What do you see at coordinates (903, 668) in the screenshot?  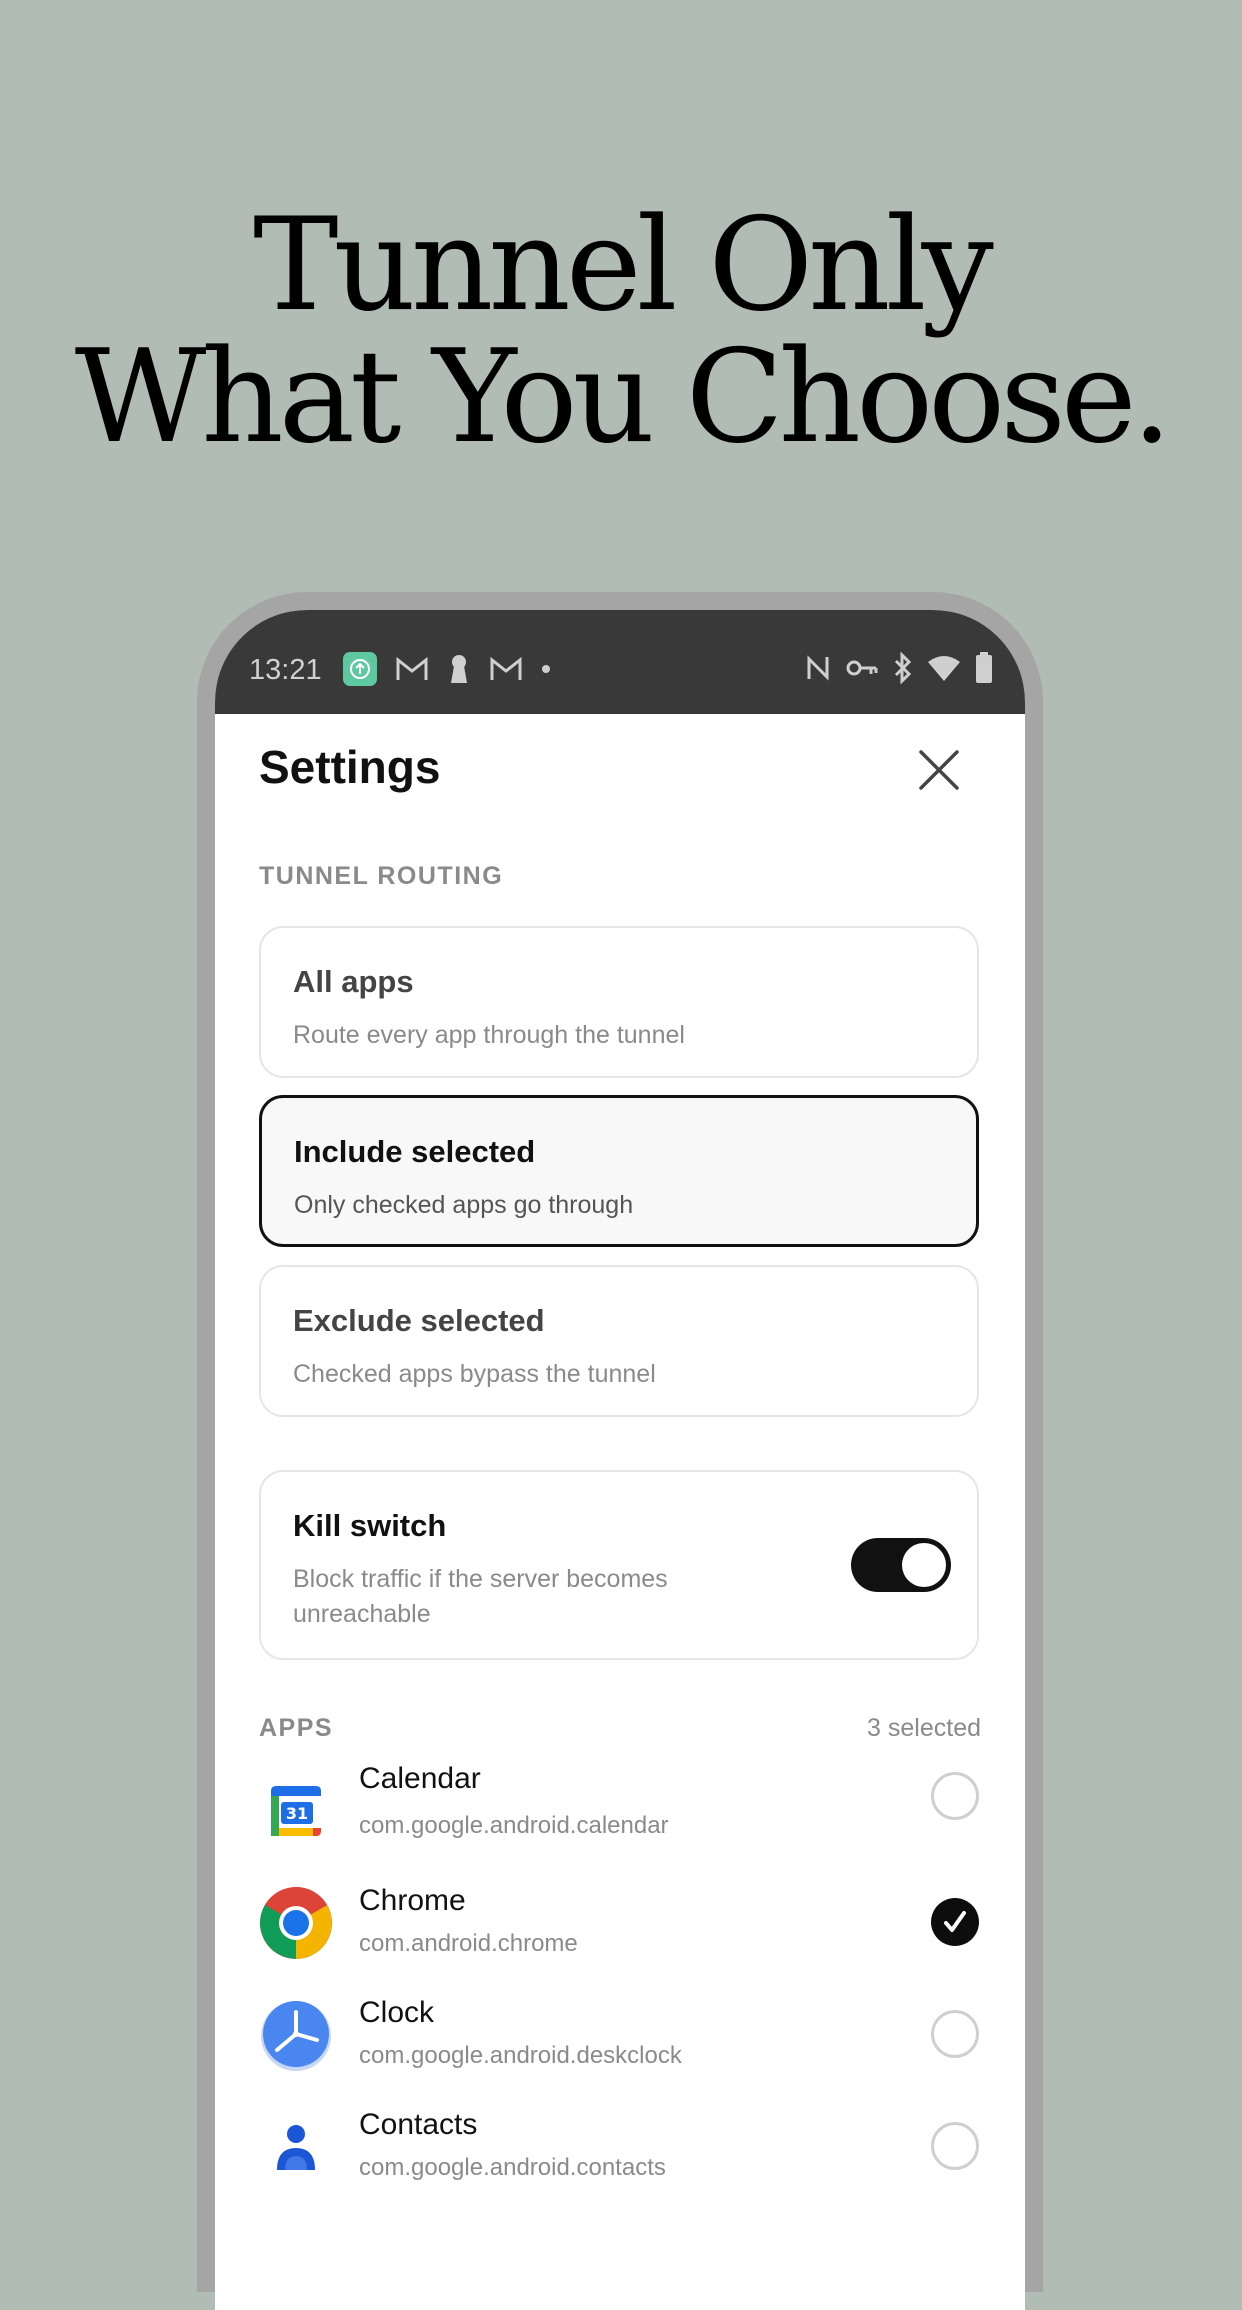 I see `bluetooth-icon` at bounding box center [903, 668].